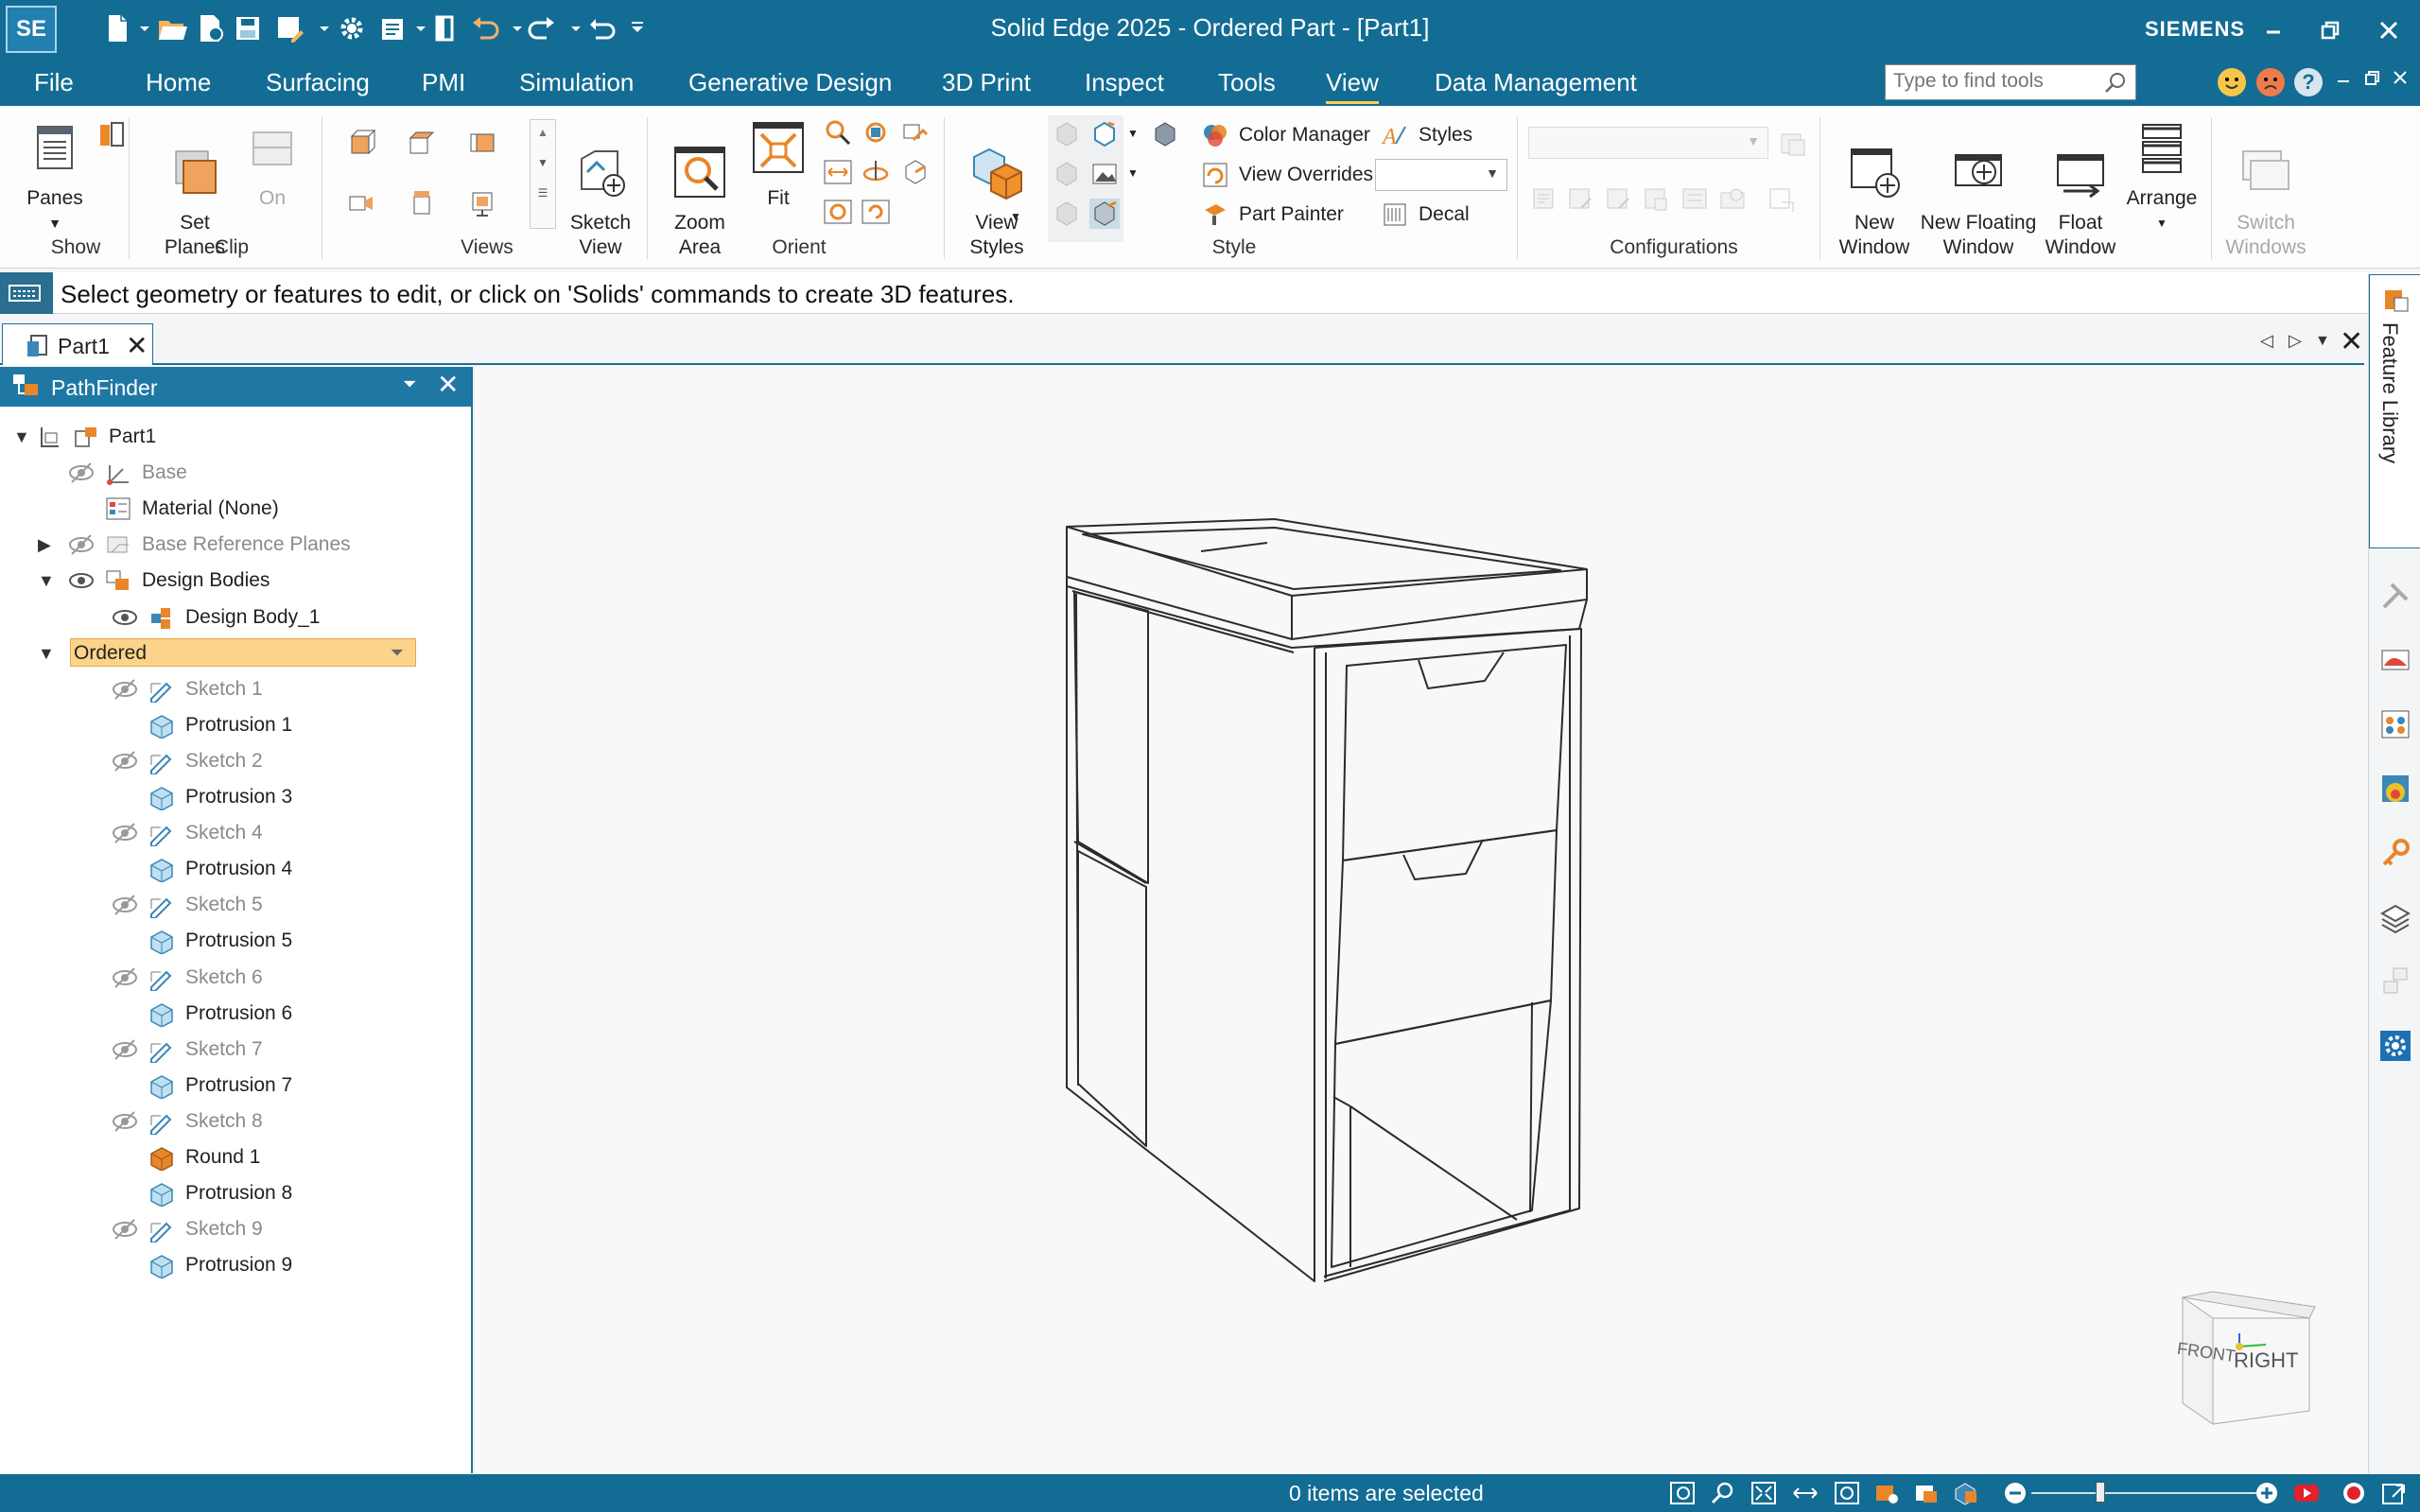  Describe the element at coordinates (236, 617) in the screenshot. I see `tree-item: Design Body_1` at that location.